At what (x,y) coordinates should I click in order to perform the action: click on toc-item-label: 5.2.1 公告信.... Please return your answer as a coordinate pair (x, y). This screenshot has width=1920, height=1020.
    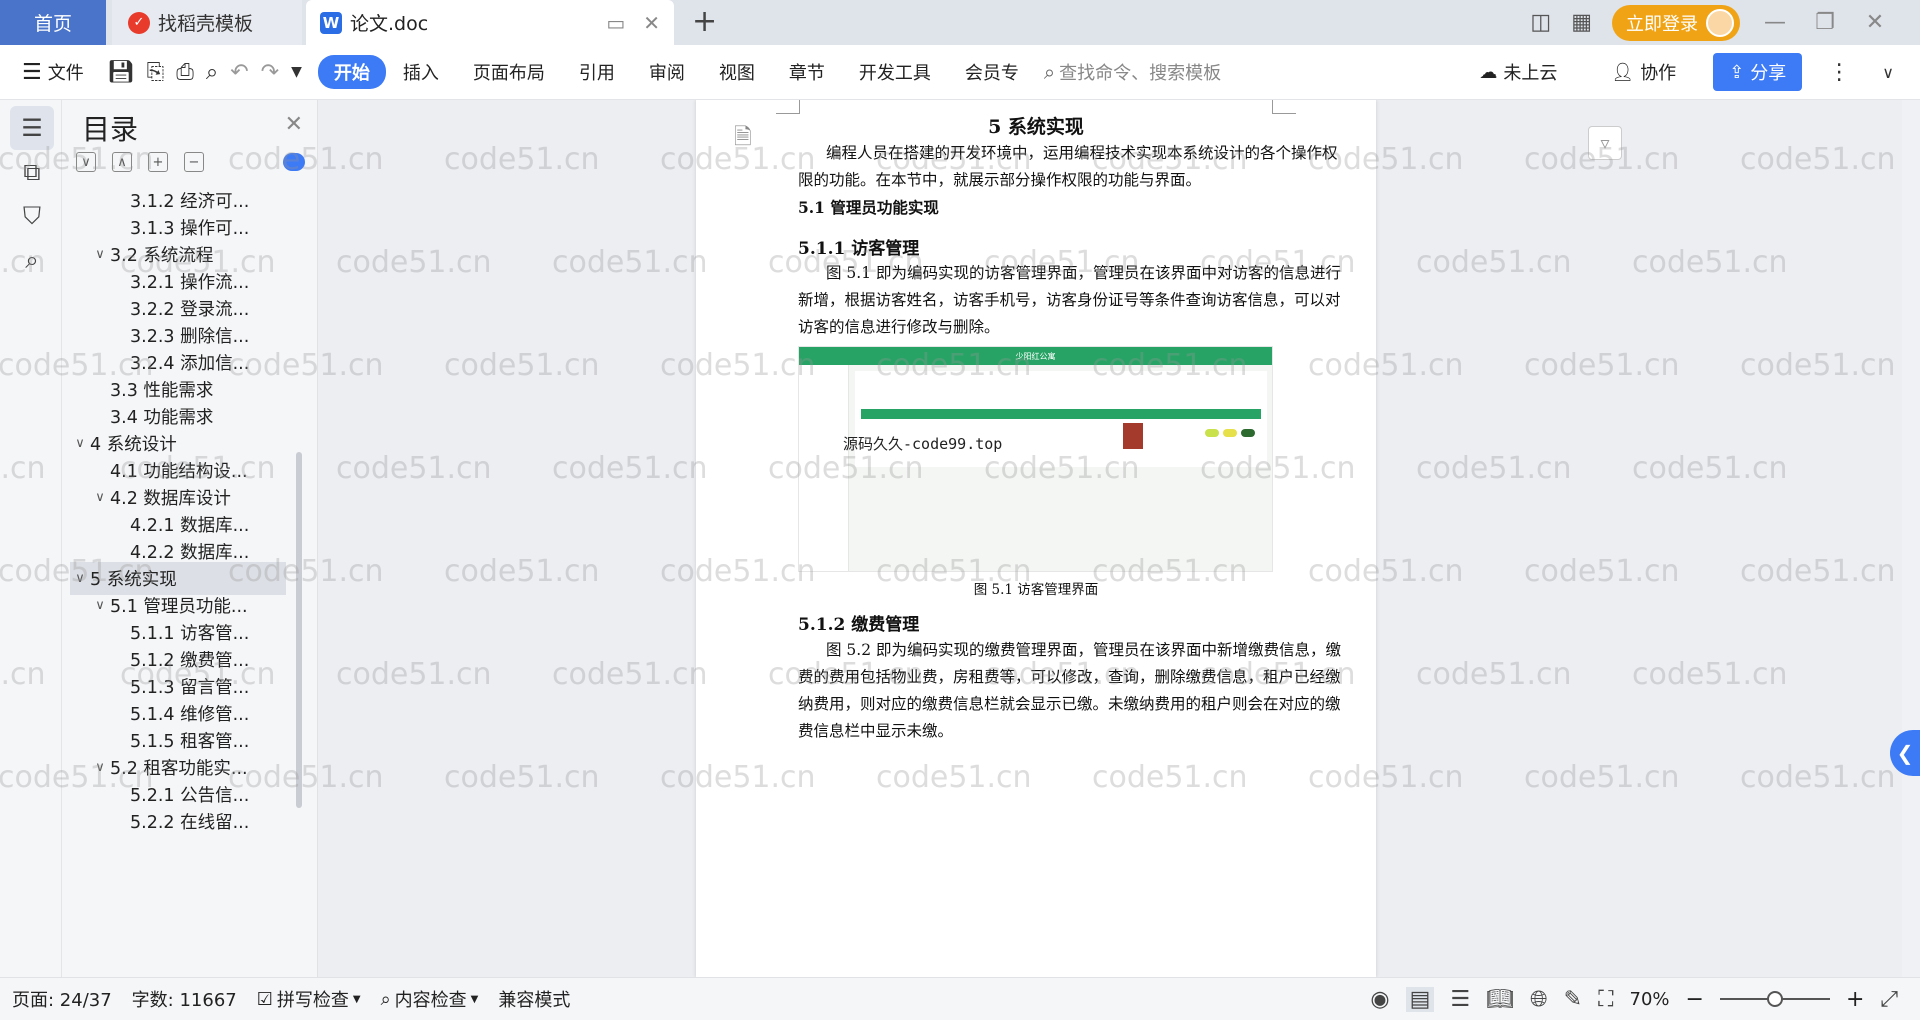
    Looking at the image, I should click on (190, 796).